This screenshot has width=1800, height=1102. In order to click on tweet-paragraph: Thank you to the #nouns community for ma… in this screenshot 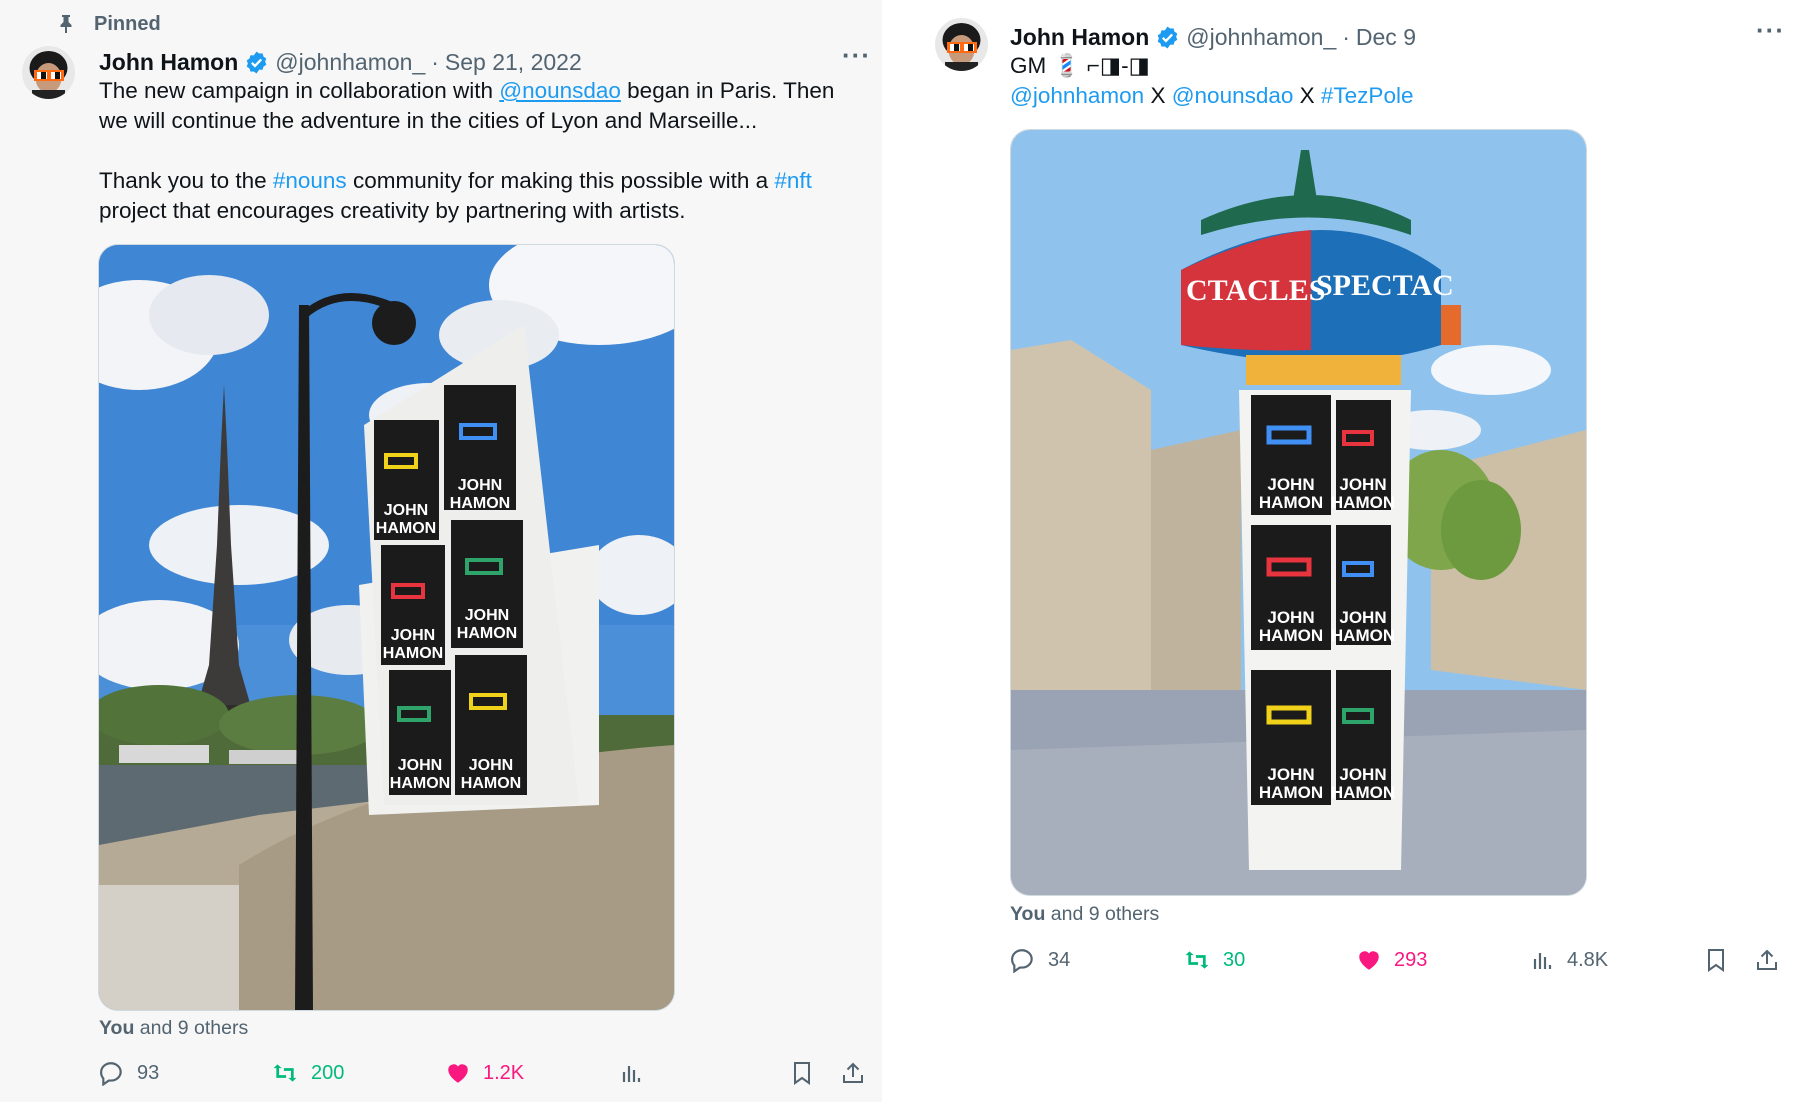, I will do `click(484, 196)`.